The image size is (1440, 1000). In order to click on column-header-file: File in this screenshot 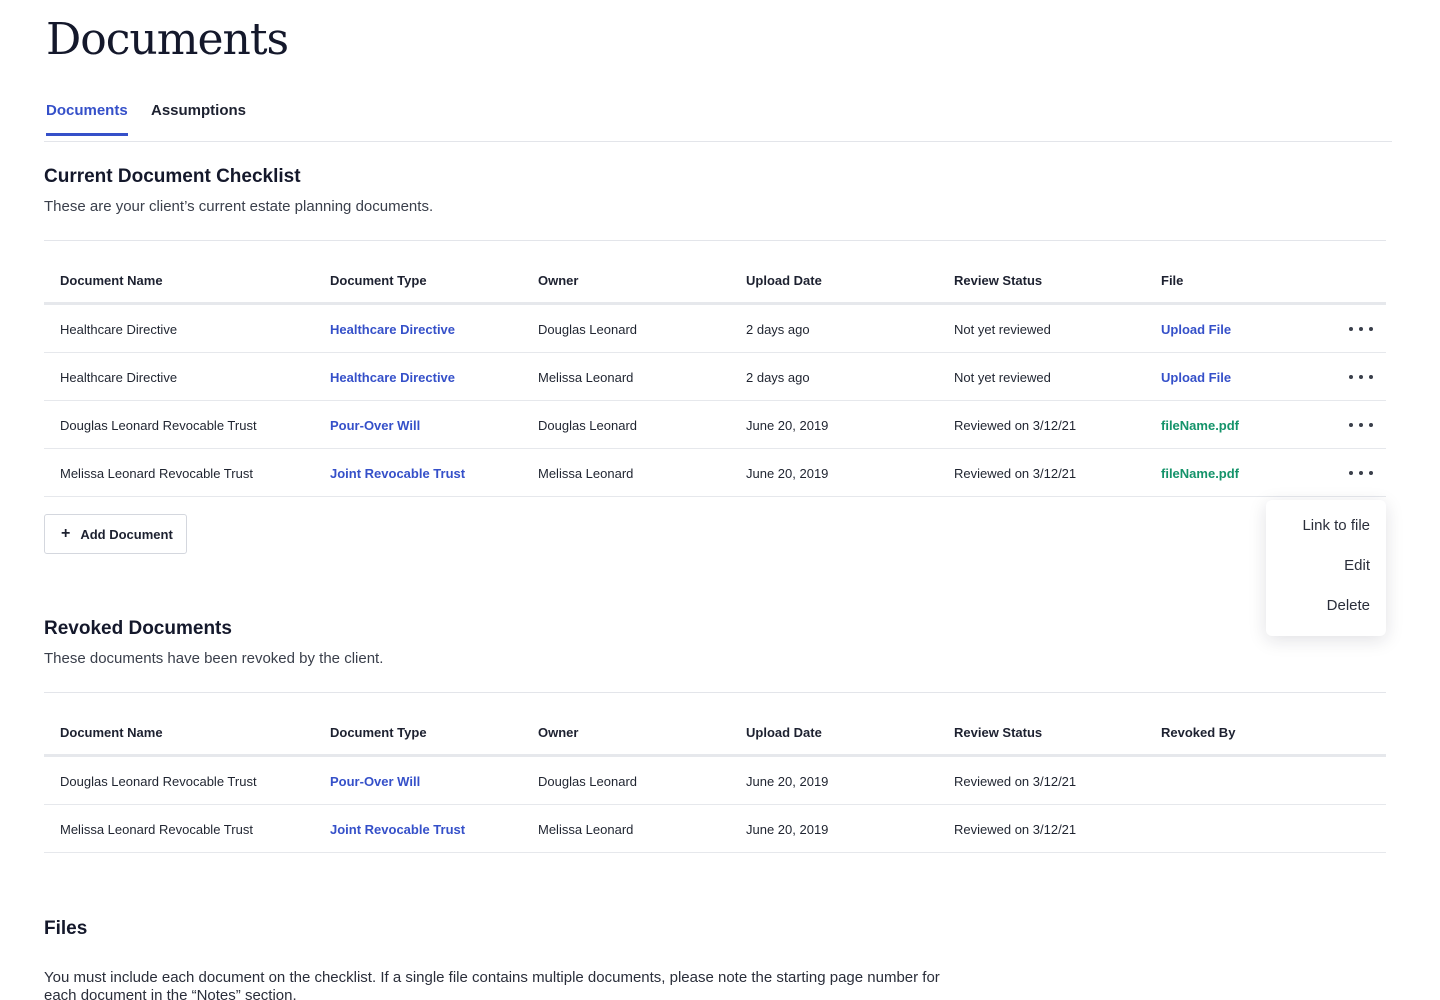, I will do `click(1172, 280)`.